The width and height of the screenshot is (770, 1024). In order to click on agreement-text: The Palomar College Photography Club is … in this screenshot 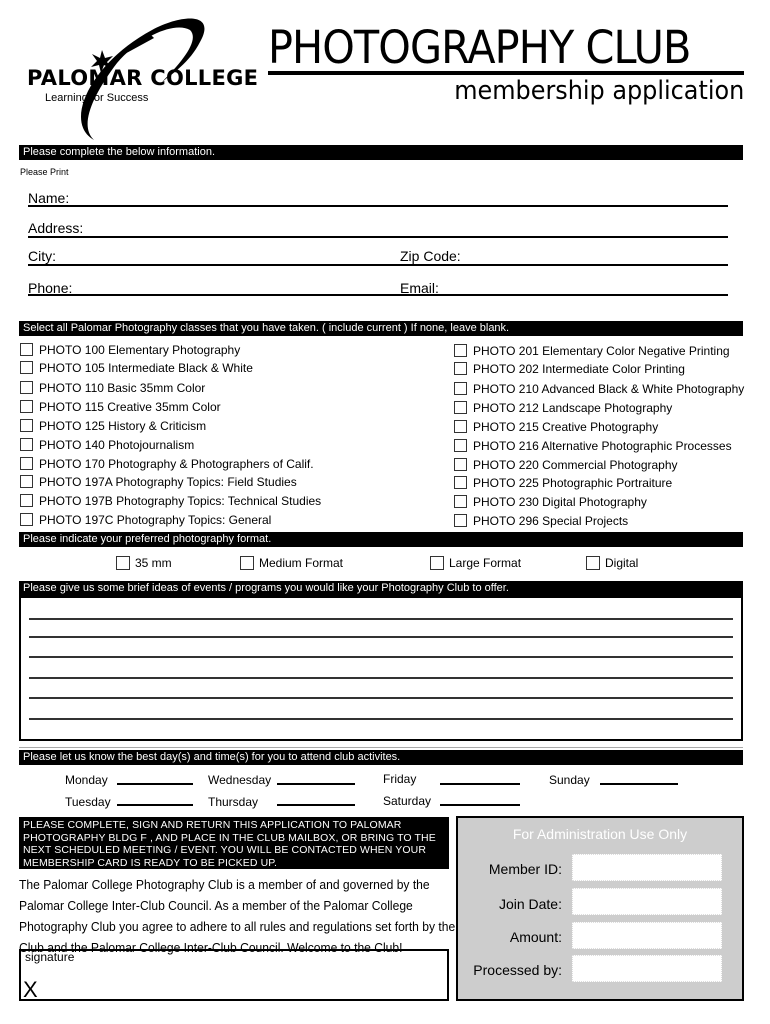, I will do `click(237, 916)`.